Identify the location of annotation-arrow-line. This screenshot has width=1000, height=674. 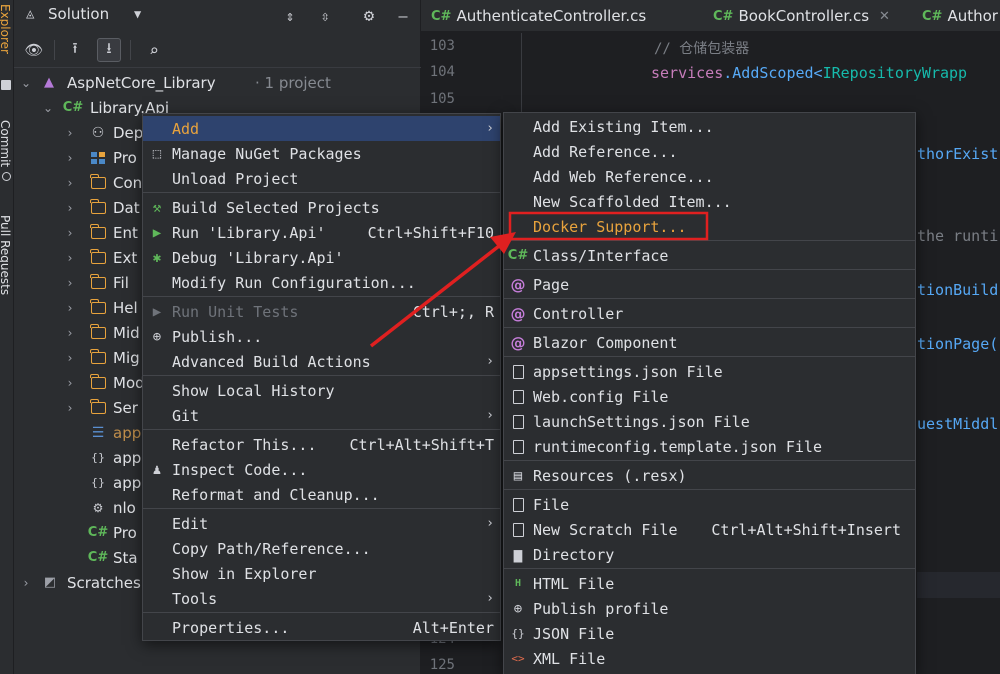
(435, 296).